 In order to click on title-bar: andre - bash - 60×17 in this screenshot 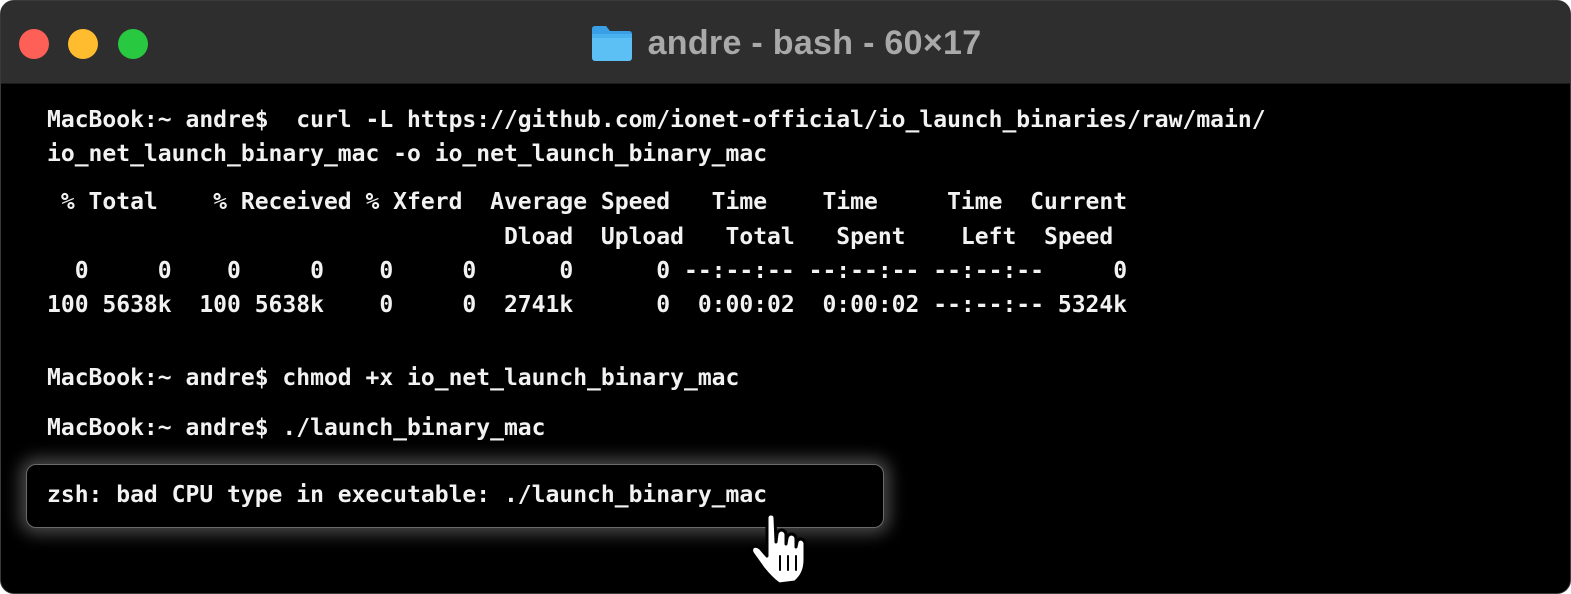, I will do `click(785, 42)`.